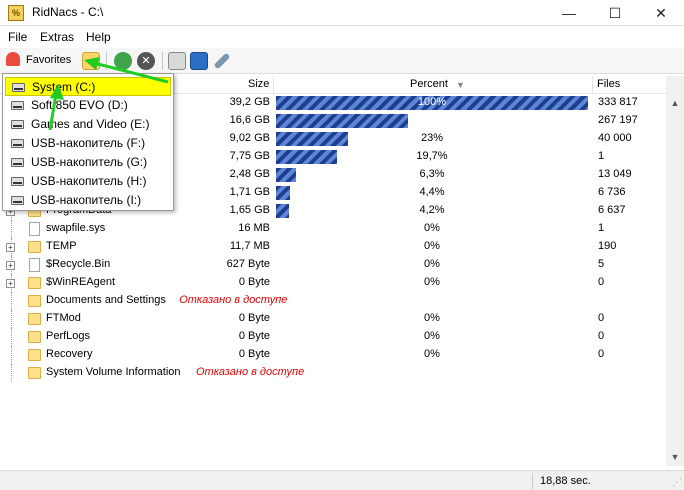 Image resolution: width=684 pixels, height=490 pixels. What do you see at coordinates (88, 105) in the screenshot?
I see `favorites-drive-item: Soft 850 EVO (D:)` at bounding box center [88, 105].